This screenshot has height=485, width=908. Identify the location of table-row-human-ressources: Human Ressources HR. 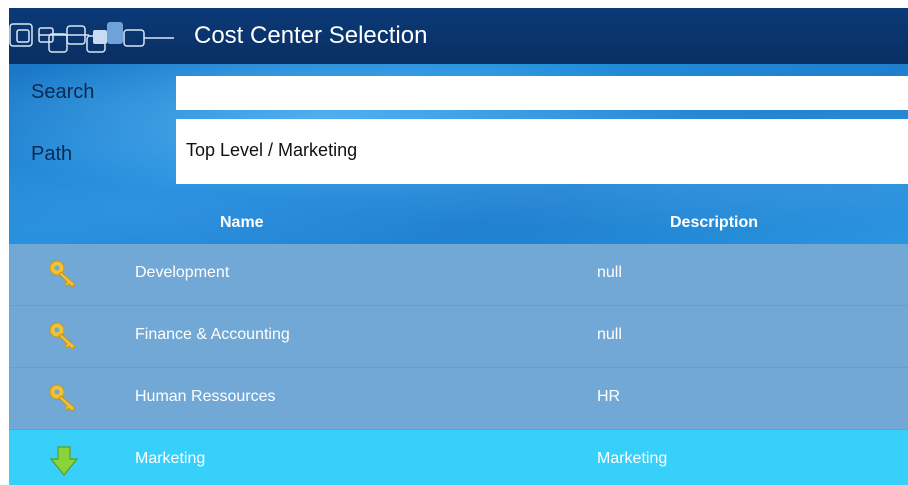
(458, 399).